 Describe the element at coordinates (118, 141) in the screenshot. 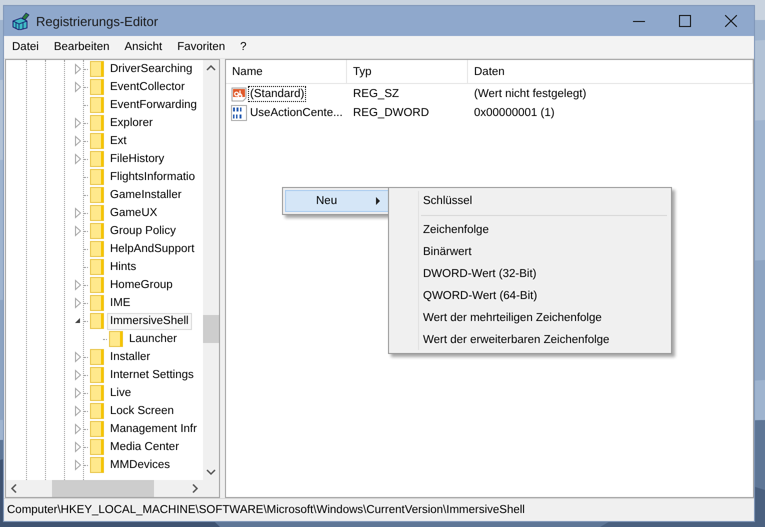

I see `tree-item: Ext` at that location.